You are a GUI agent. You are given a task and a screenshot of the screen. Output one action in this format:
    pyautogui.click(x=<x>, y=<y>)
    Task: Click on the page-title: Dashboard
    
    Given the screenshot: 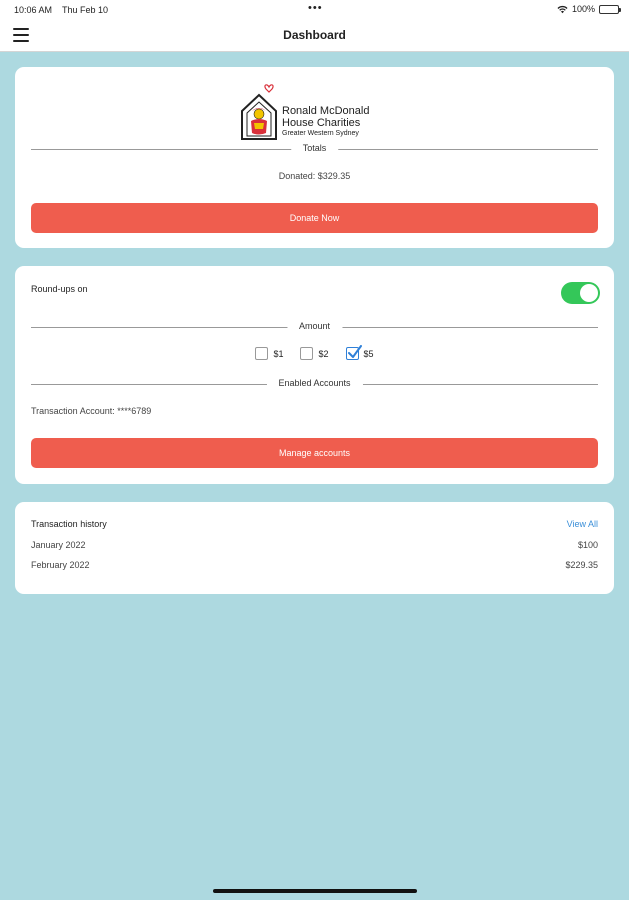 What is the action you would take?
    pyautogui.click(x=314, y=35)
    